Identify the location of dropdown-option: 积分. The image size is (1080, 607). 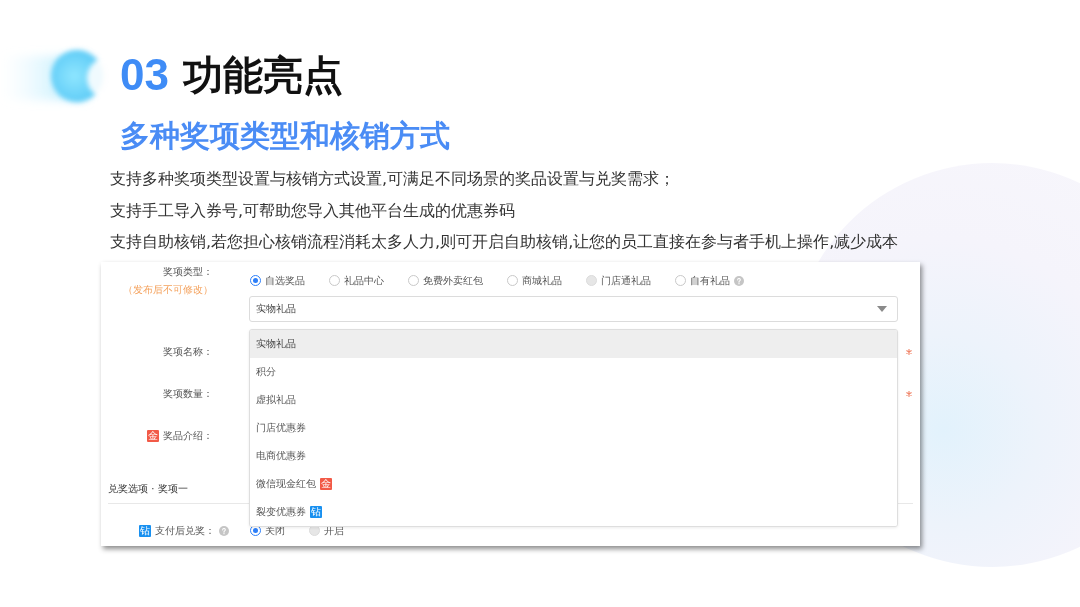
(573, 371).